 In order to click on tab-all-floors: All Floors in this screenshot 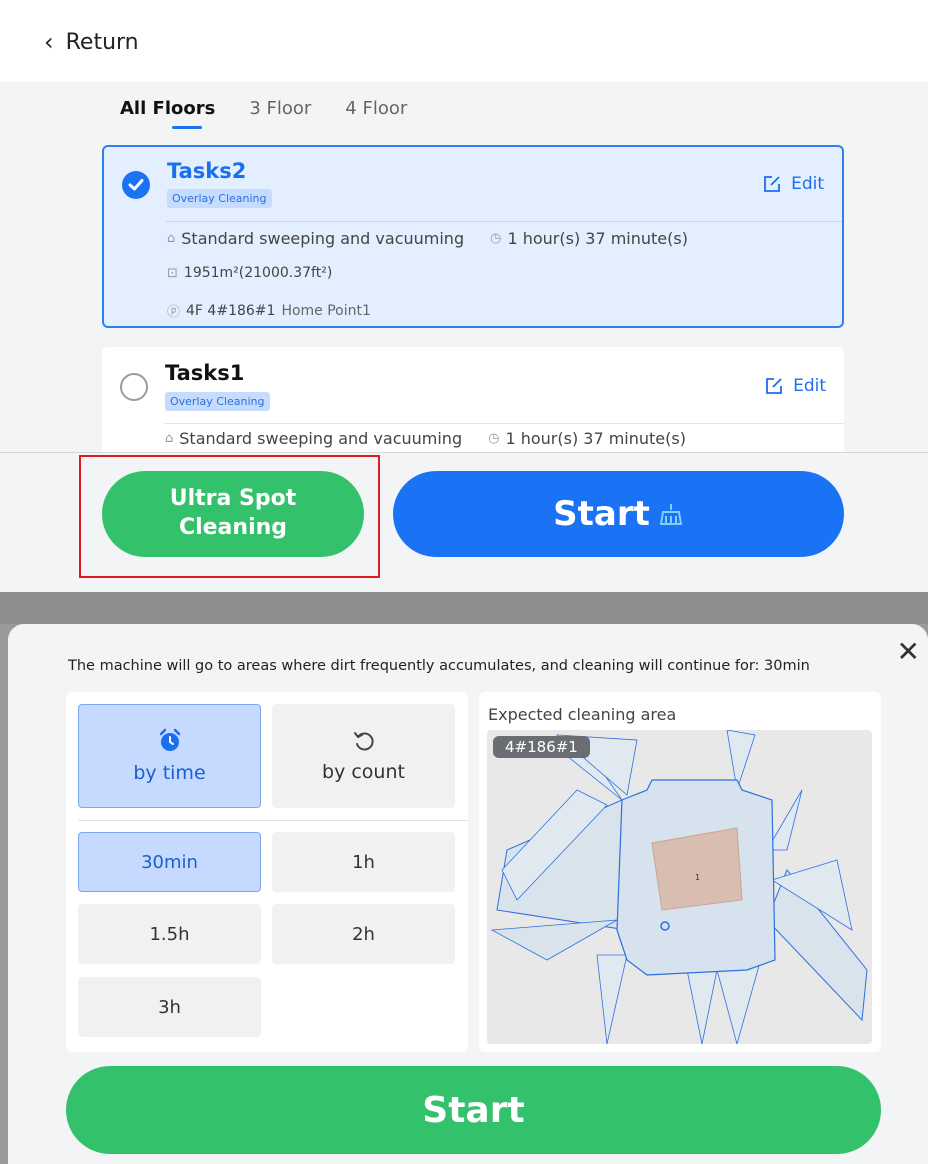, I will do `click(167, 113)`.